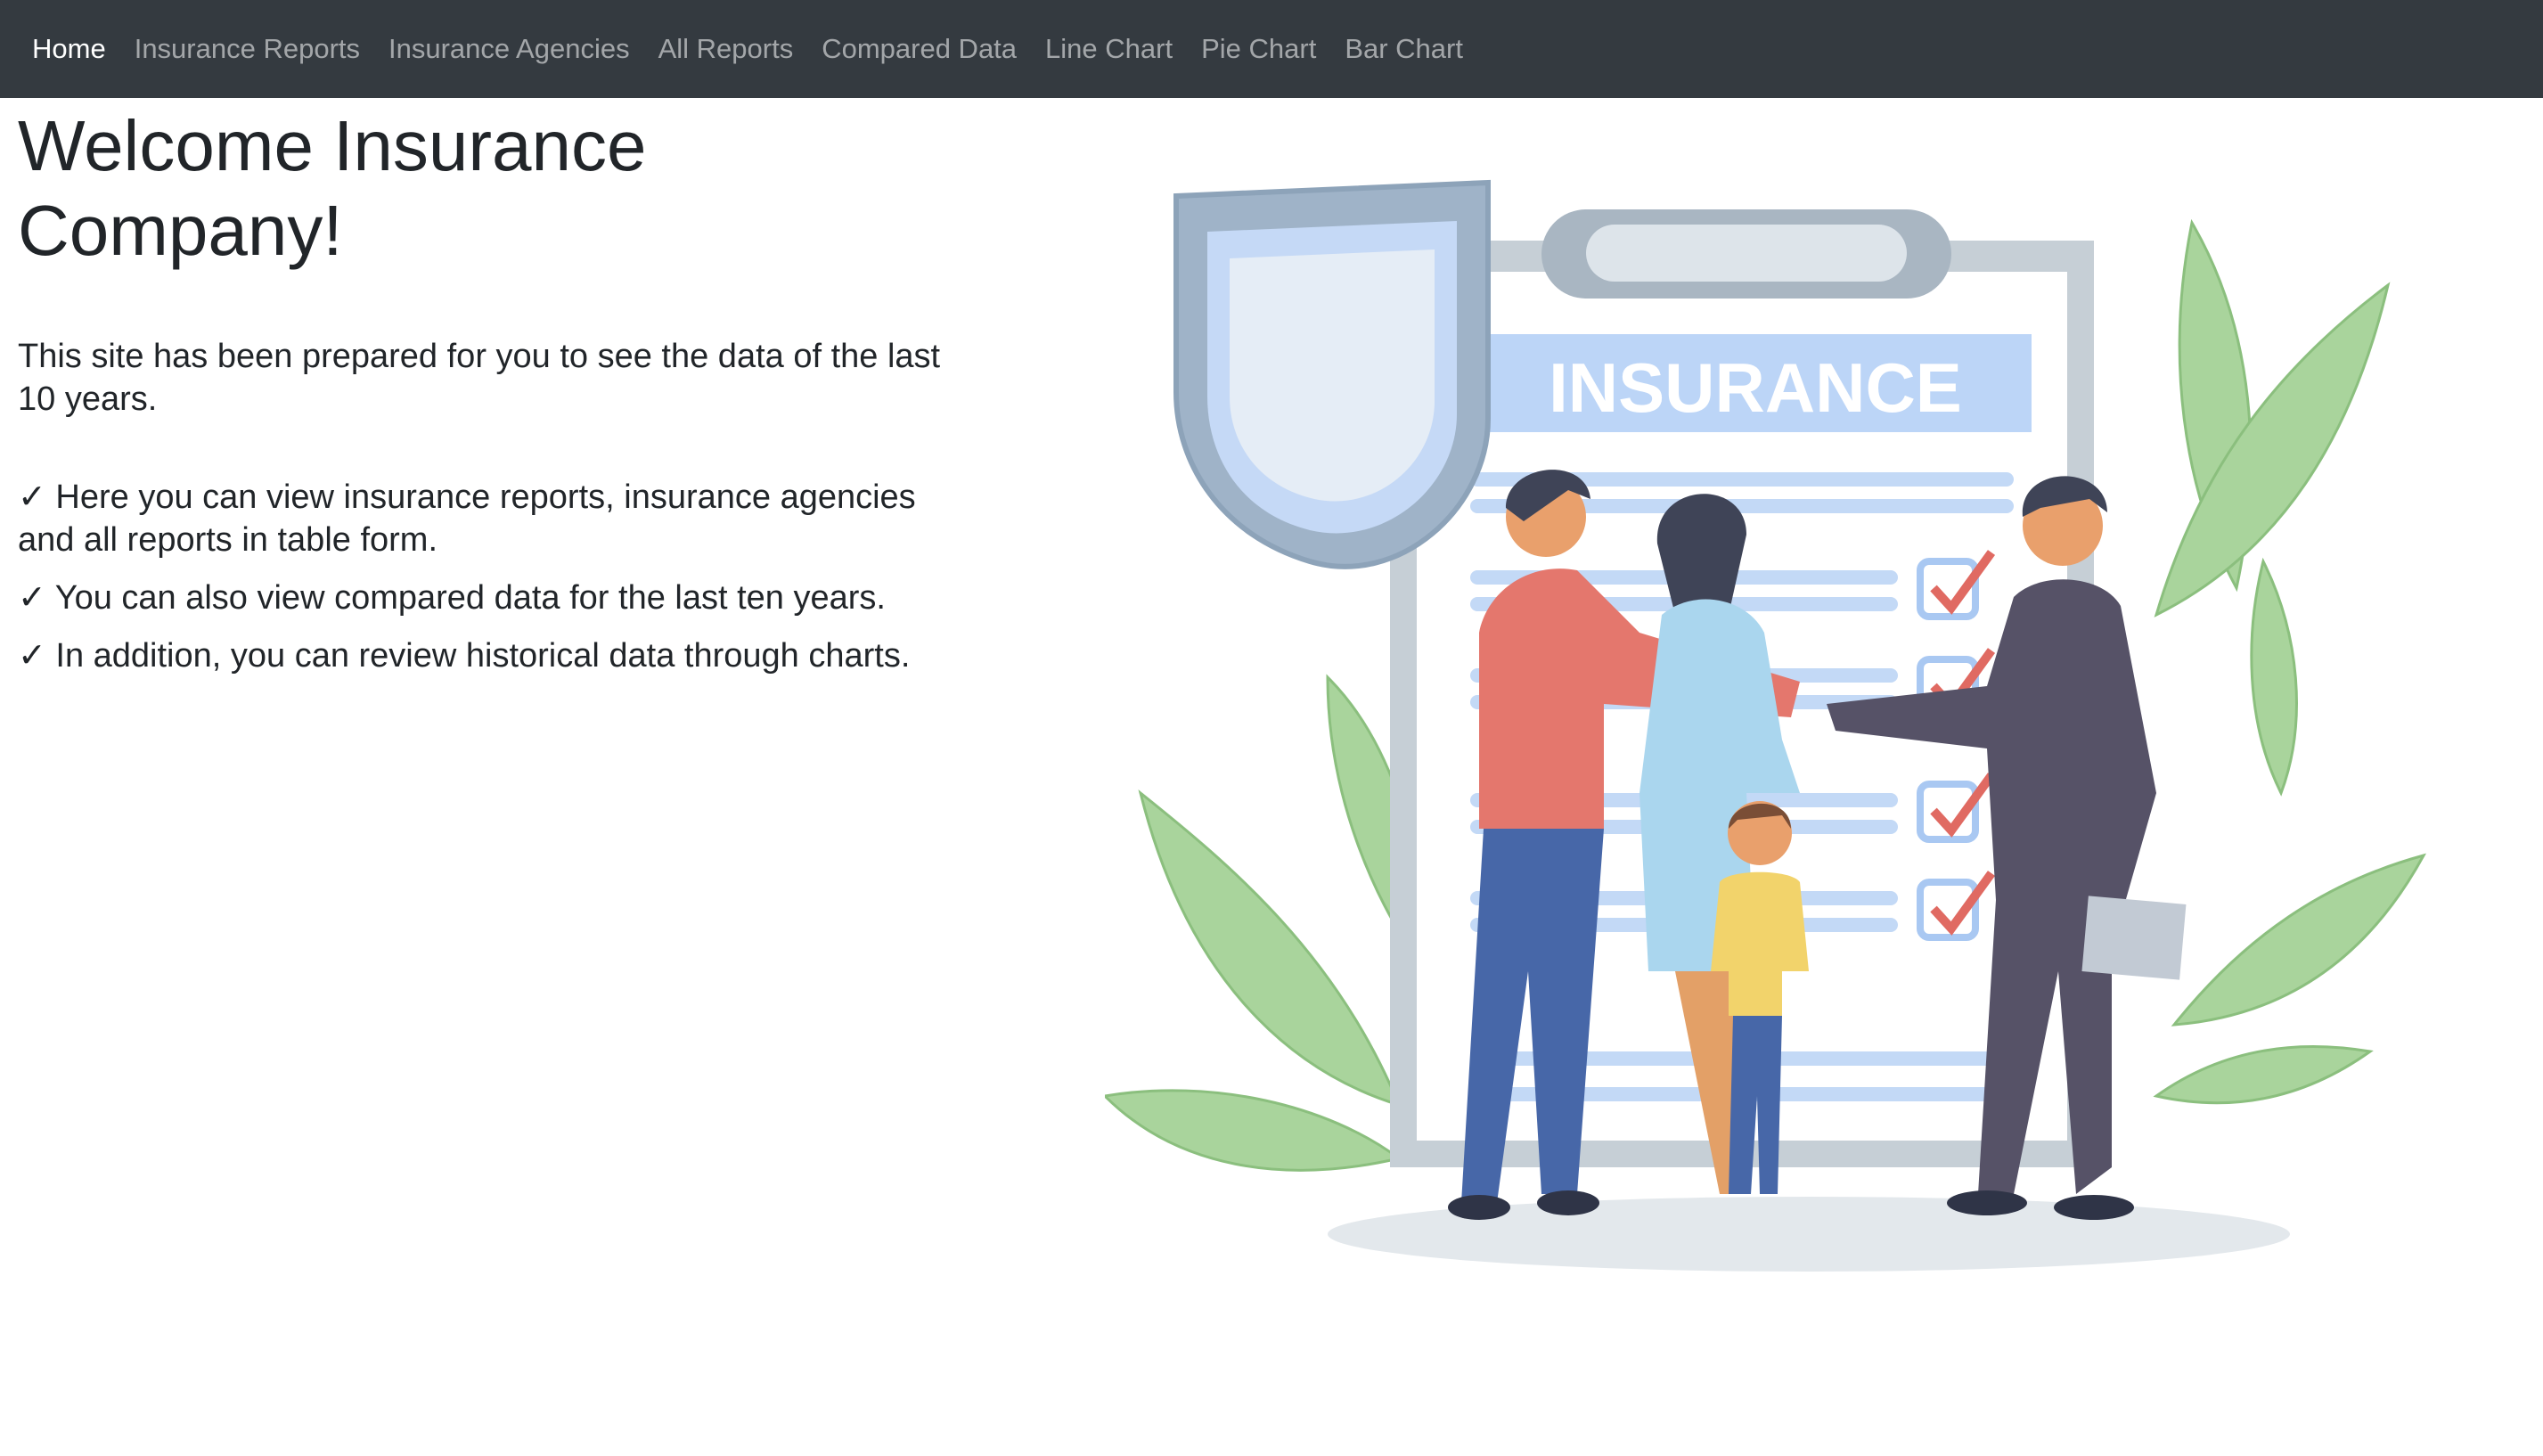 The image size is (2543, 1456). I want to click on shield-icon, so click(1332, 374).